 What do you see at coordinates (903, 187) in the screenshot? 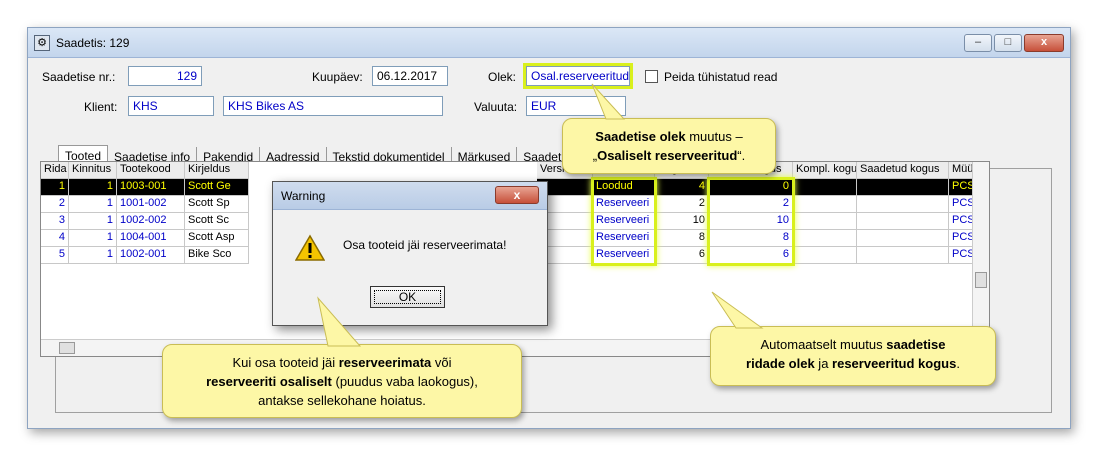
I see `row1-saadetud` at bounding box center [903, 187].